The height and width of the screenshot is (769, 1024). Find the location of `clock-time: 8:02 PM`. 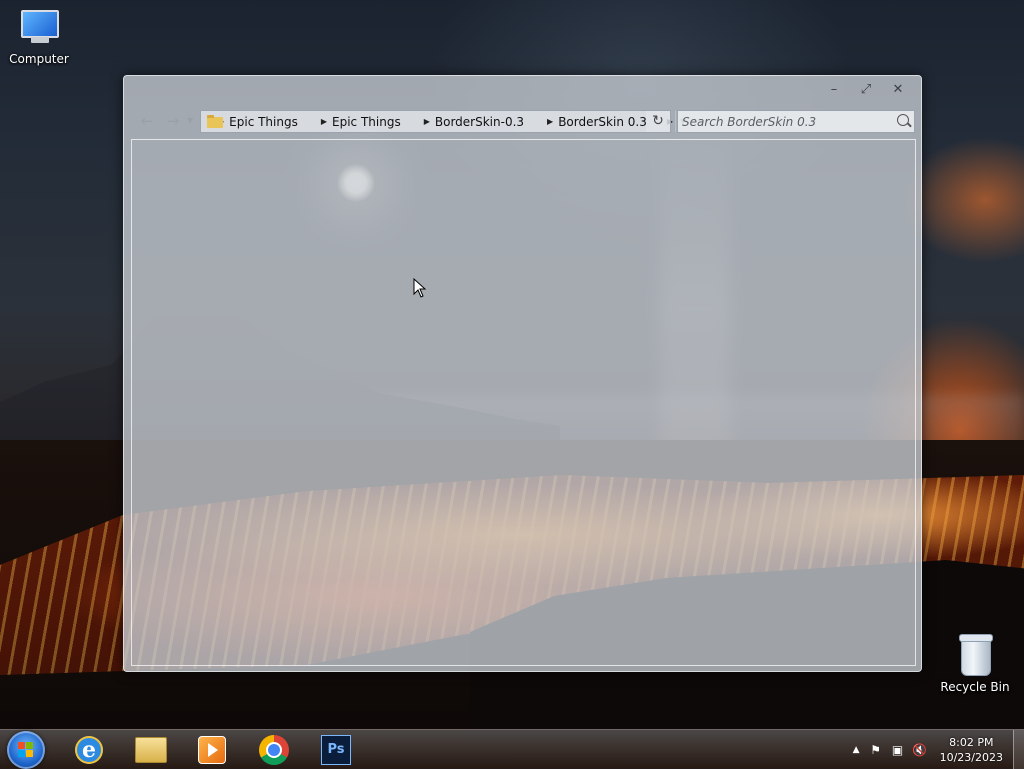

clock-time: 8:02 PM is located at coordinates (971, 742).